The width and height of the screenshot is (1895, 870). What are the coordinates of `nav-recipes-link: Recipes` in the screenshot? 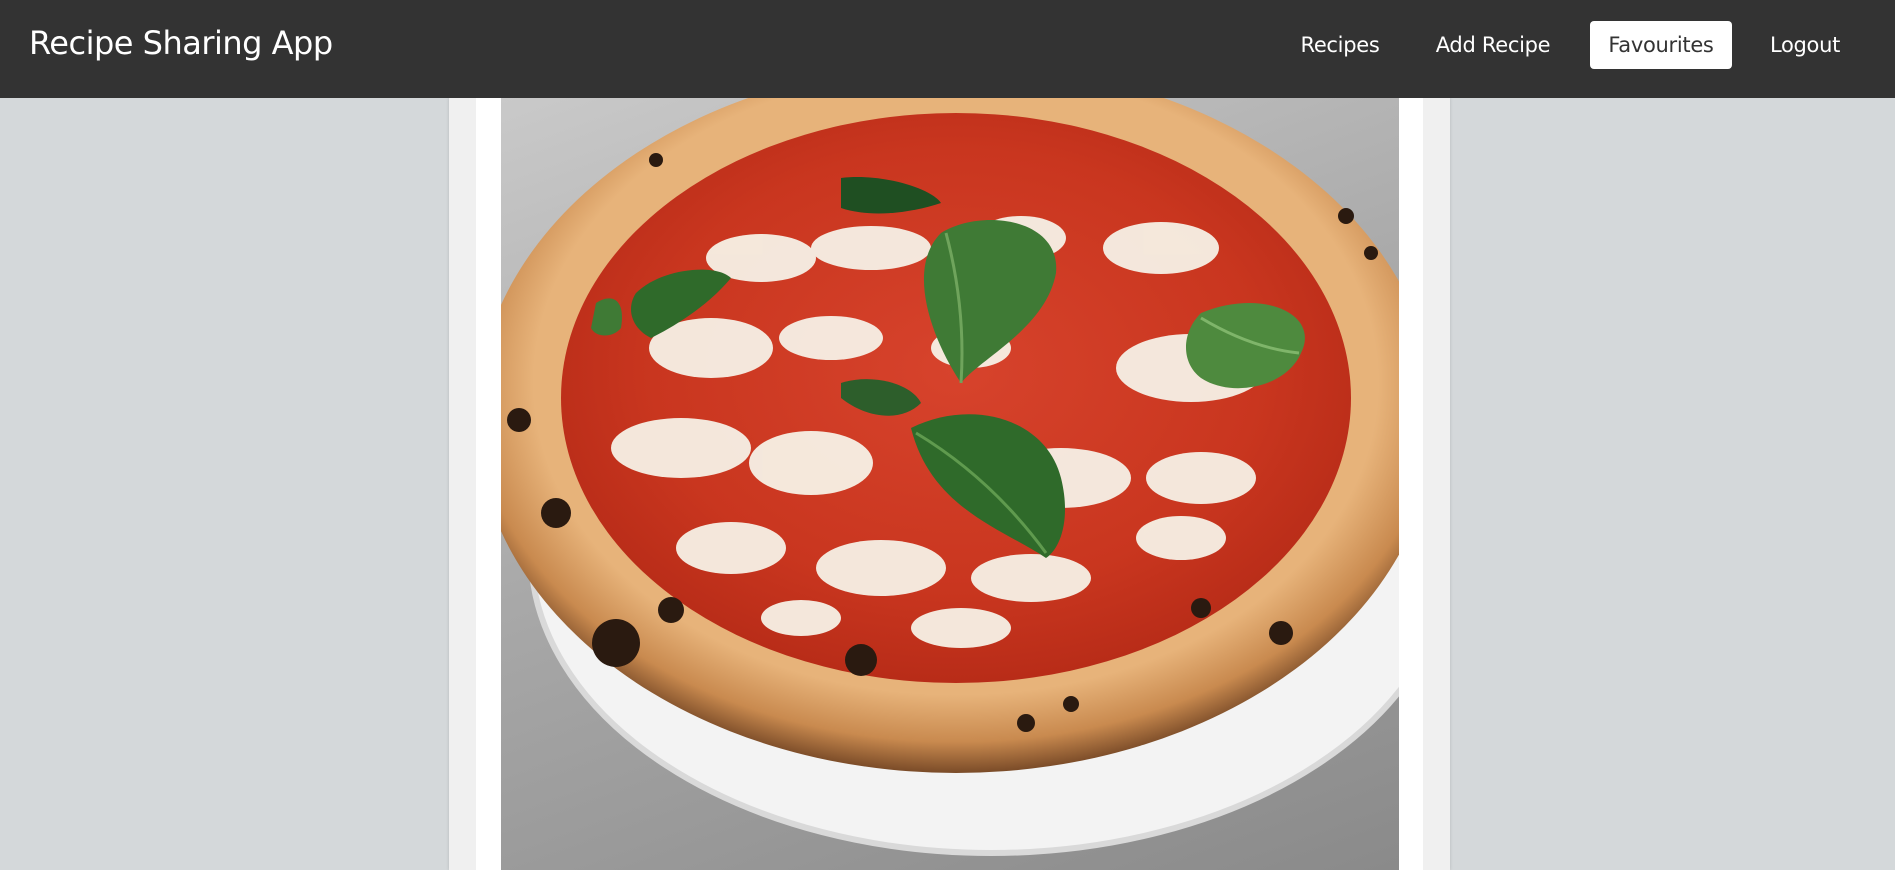 It's located at (1340, 45).